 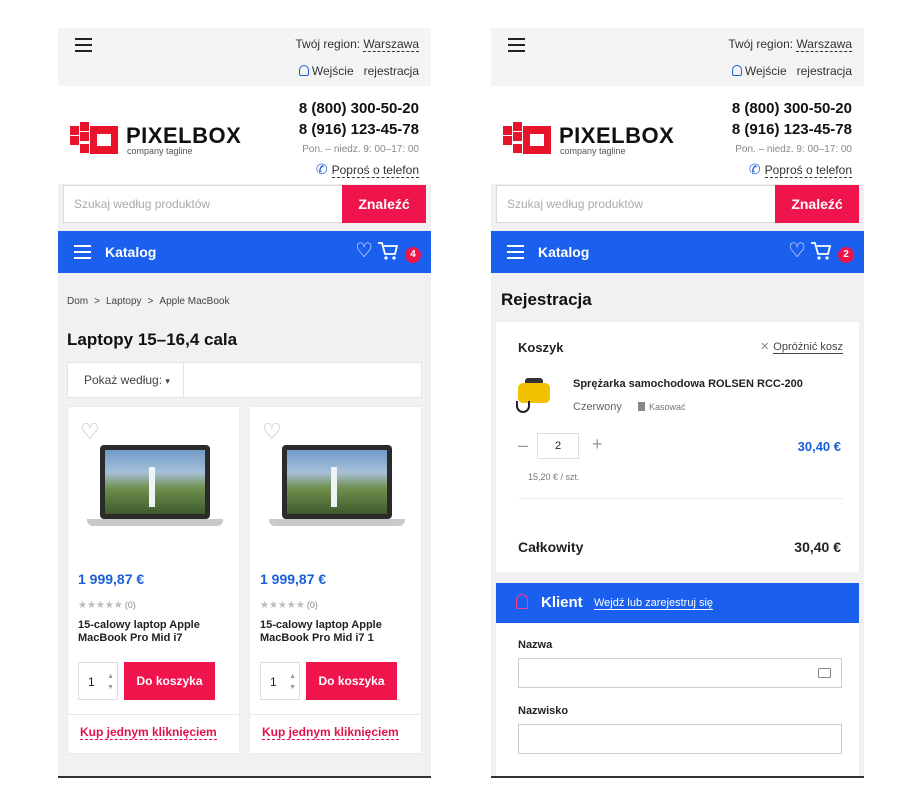 What do you see at coordinates (654, 603) in the screenshot?
I see `login-or-register-link: Wejdź lub zarejestruj się` at bounding box center [654, 603].